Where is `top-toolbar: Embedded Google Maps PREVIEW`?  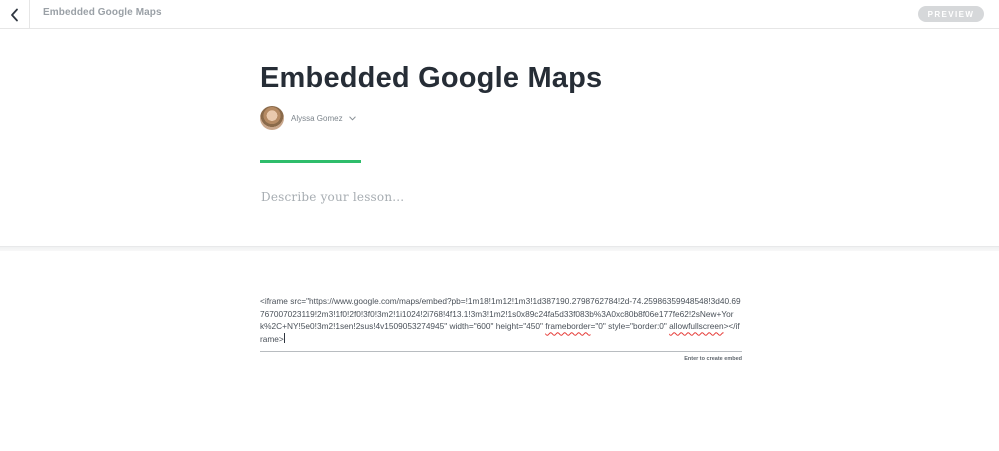 top-toolbar: Embedded Google Maps PREVIEW is located at coordinates (499, 14).